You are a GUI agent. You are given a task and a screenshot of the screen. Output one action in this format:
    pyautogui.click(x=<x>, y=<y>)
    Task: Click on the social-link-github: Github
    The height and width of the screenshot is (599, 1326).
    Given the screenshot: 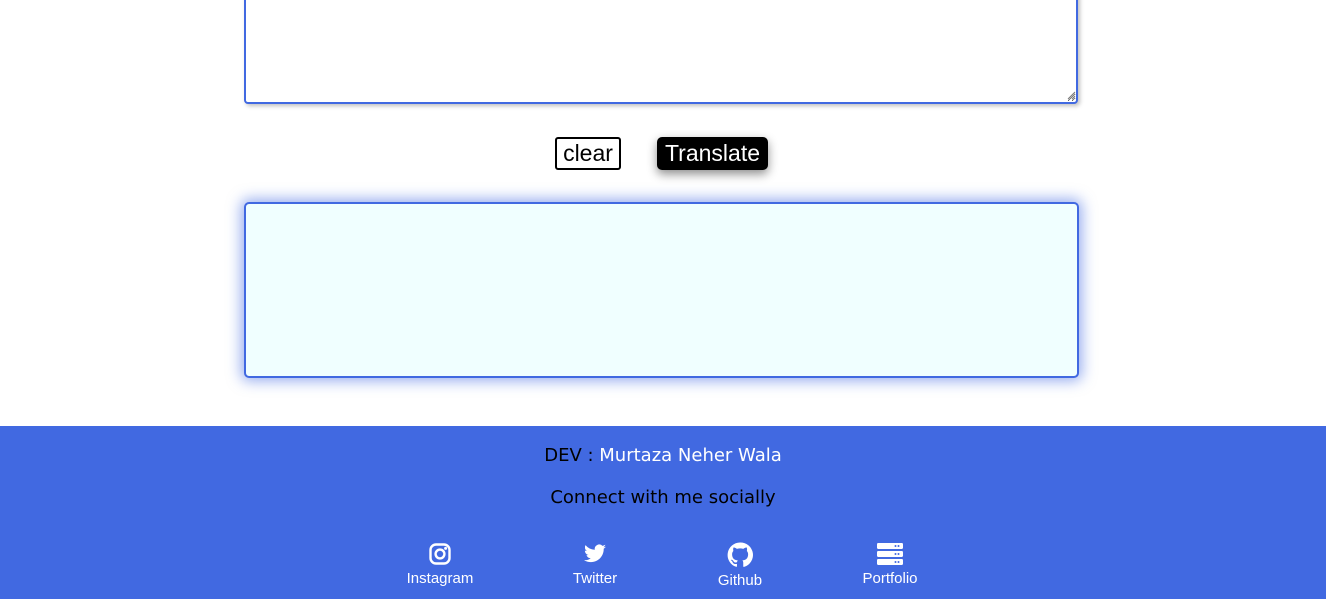 What is the action you would take?
    pyautogui.click(x=740, y=565)
    